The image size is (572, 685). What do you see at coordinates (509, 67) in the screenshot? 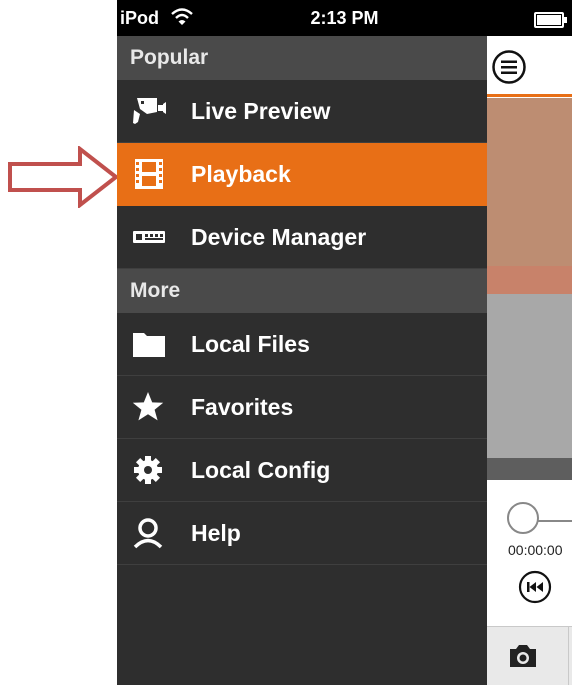
I see `hamburger-menu-icon` at bounding box center [509, 67].